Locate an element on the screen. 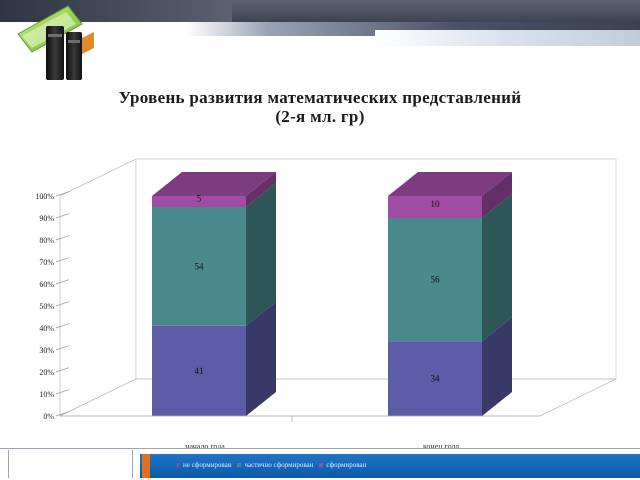  y-tick-label: 80% is located at coordinates (46, 240).